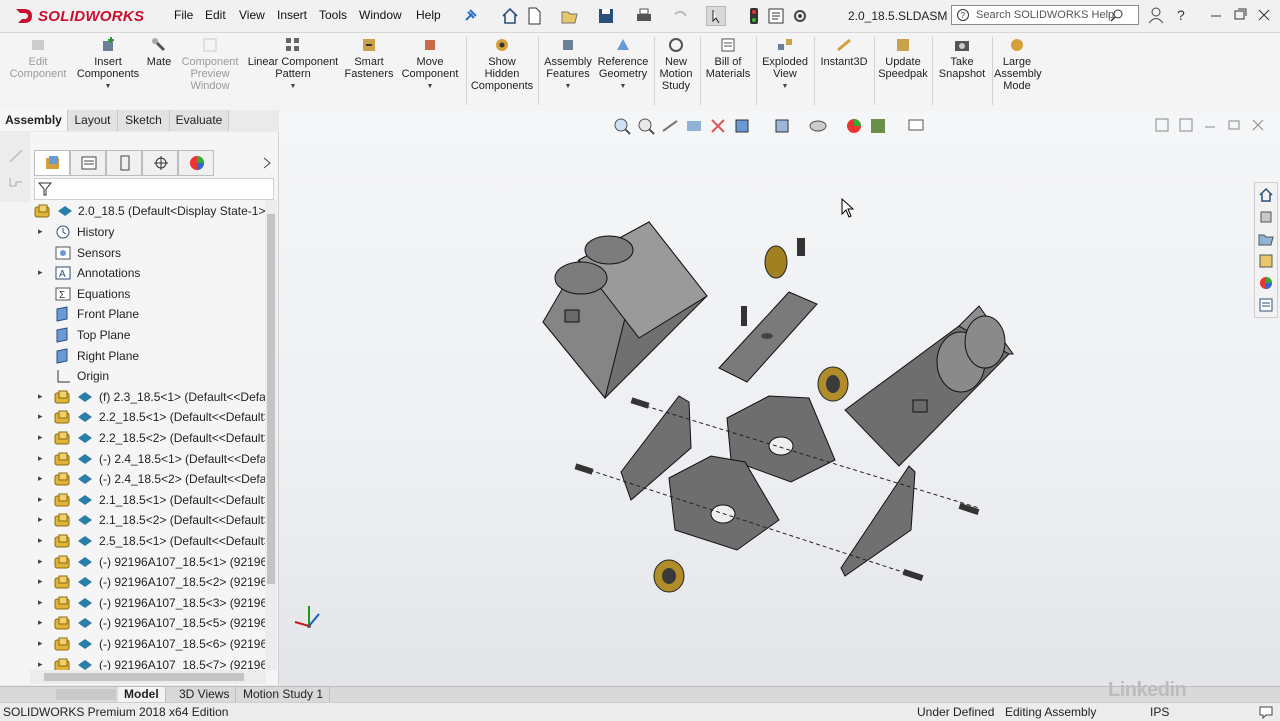  I want to click on tree-component-item: ▸ 2.1_18.5<1> (Default<<Default>_, so click(148, 500).